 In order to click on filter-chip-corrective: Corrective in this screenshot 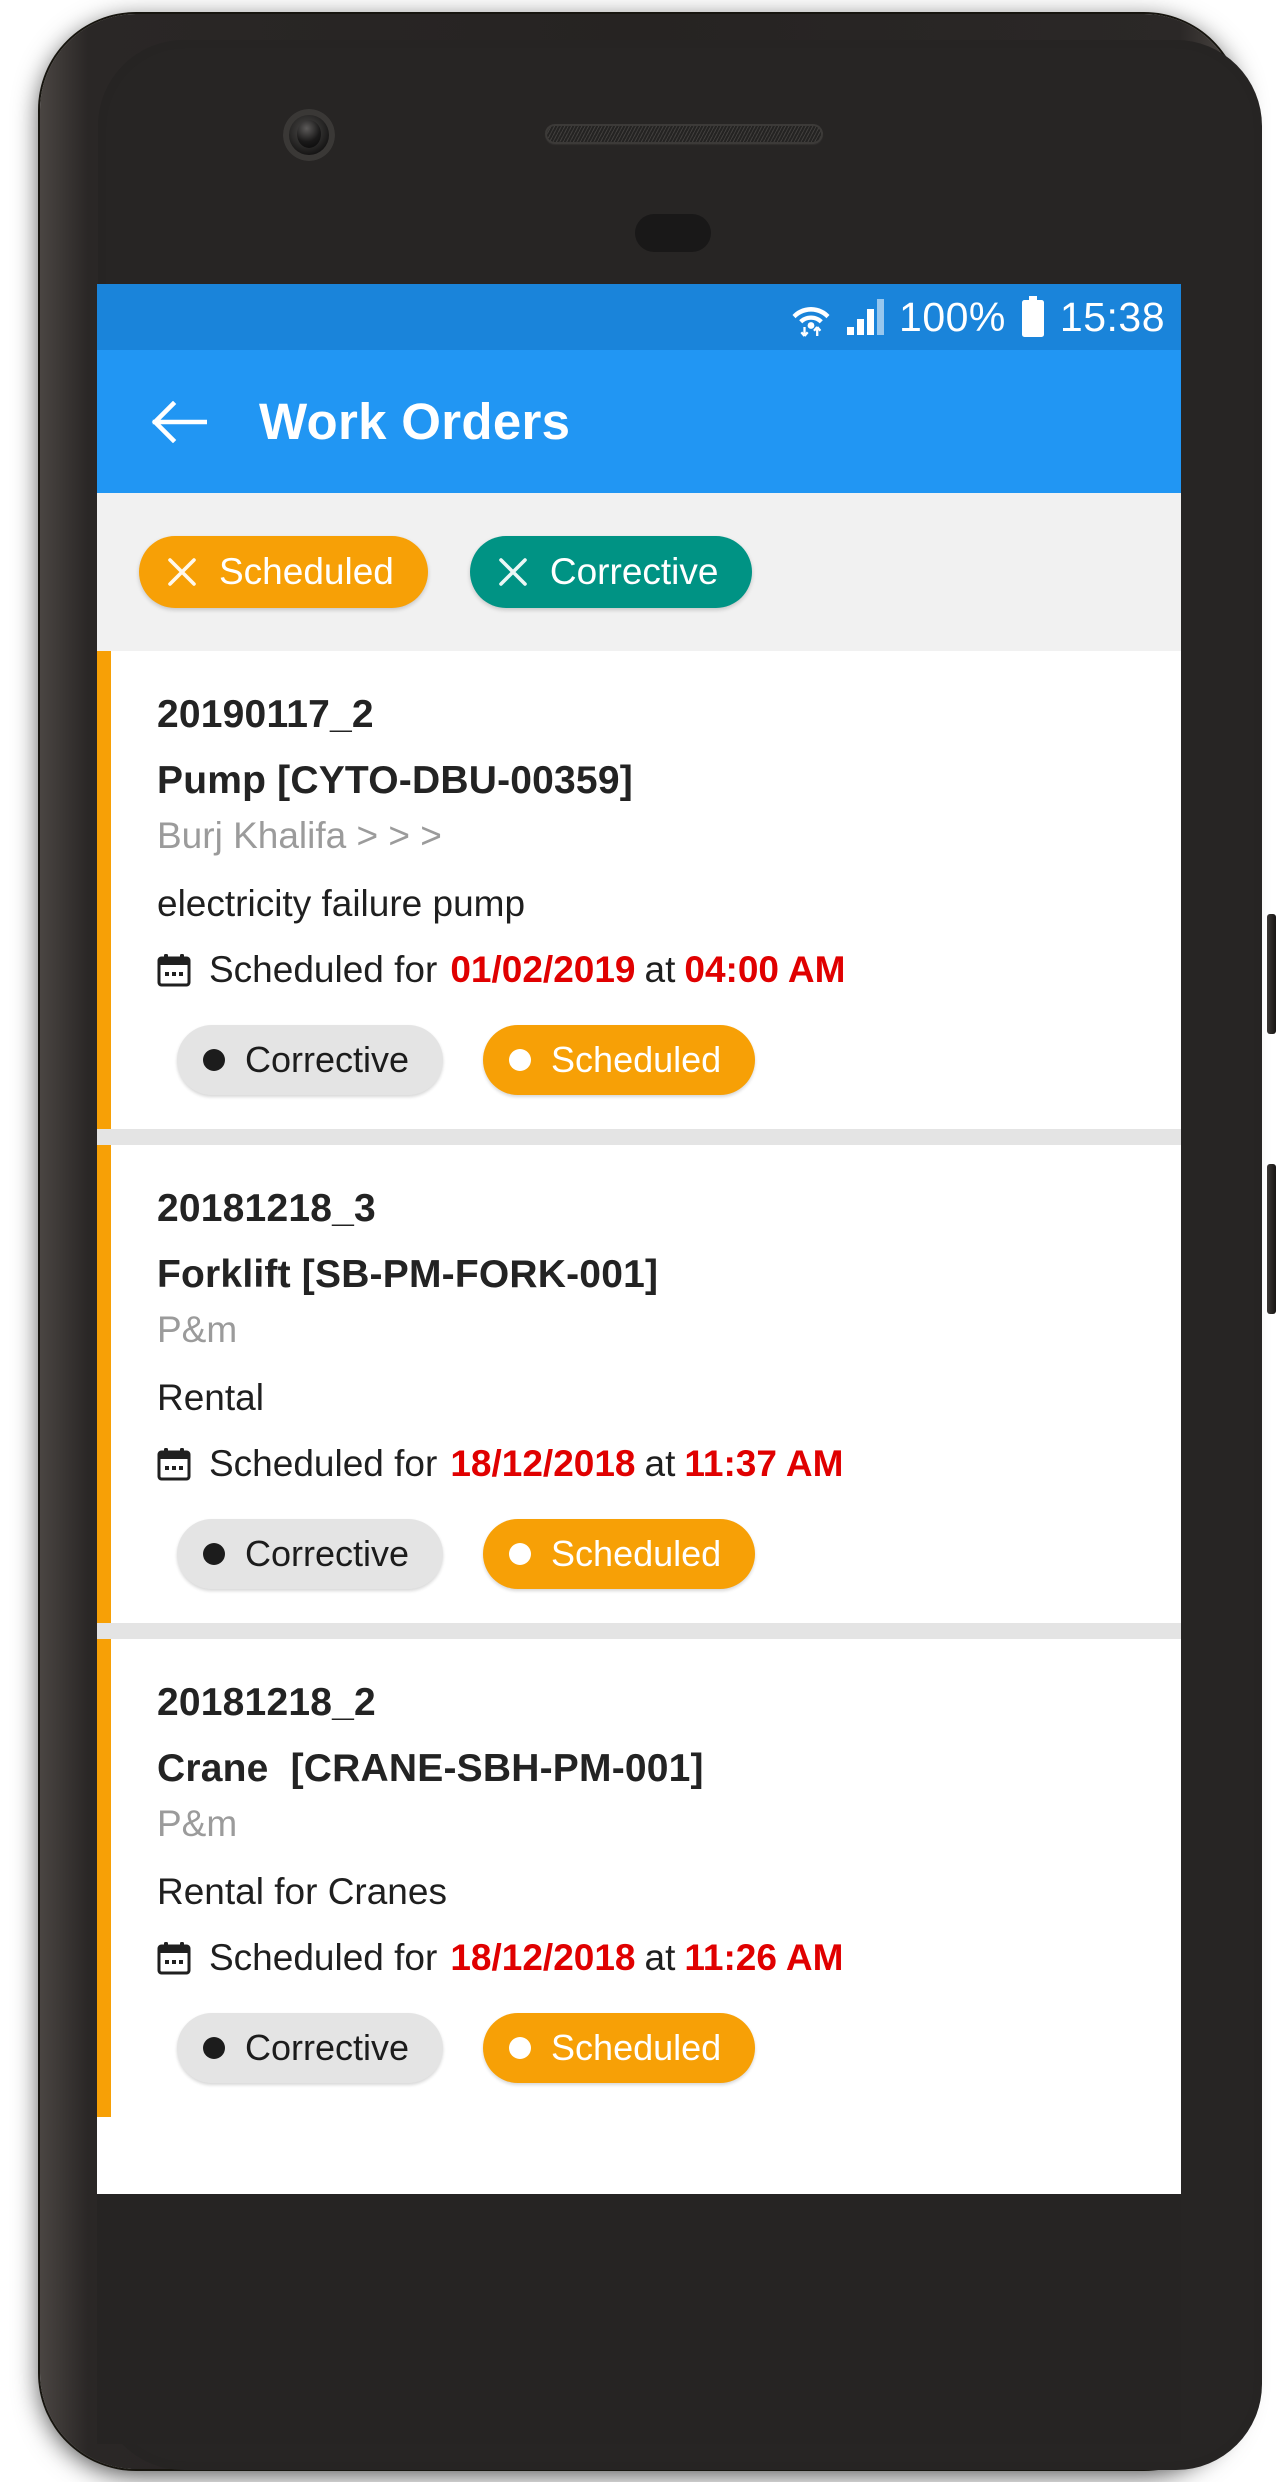, I will do `click(611, 572)`.